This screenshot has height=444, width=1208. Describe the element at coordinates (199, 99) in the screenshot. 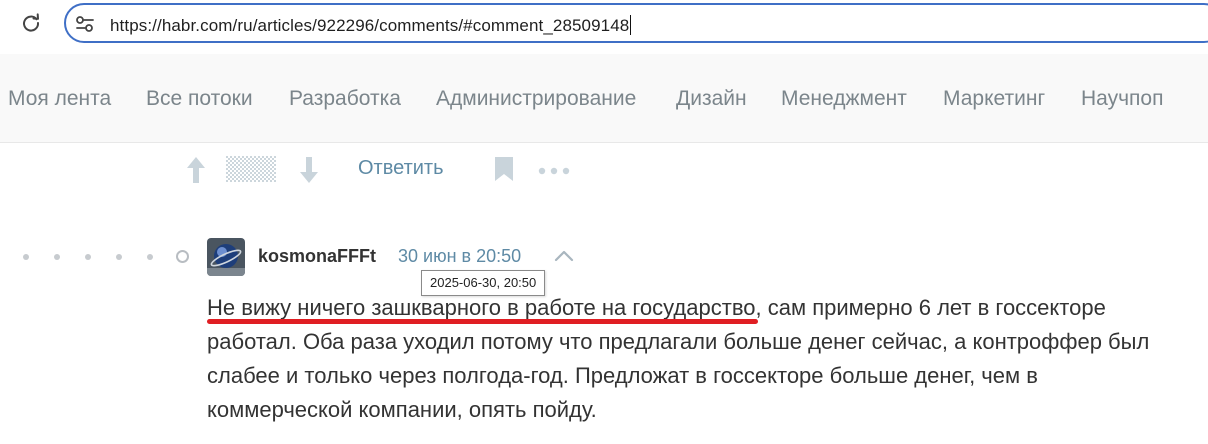

I see `nav-item-all-streams: Все потоки` at that location.